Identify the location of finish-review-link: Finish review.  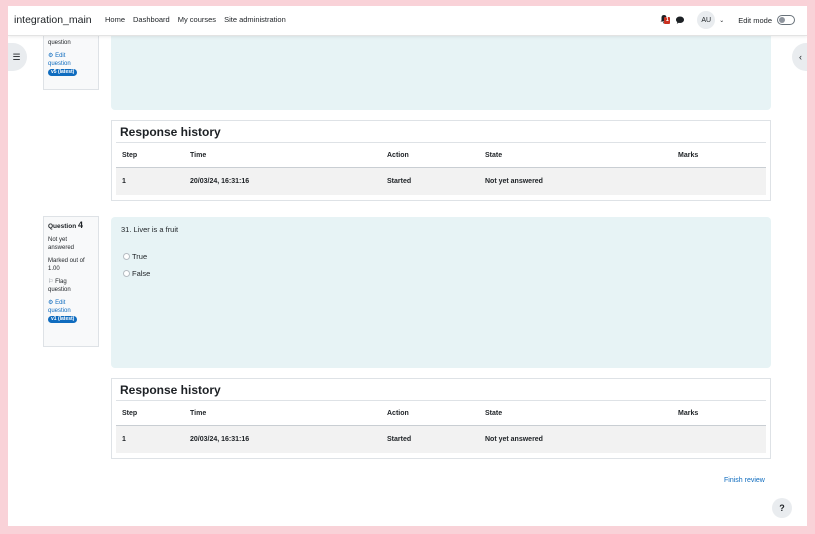
(744, 480).